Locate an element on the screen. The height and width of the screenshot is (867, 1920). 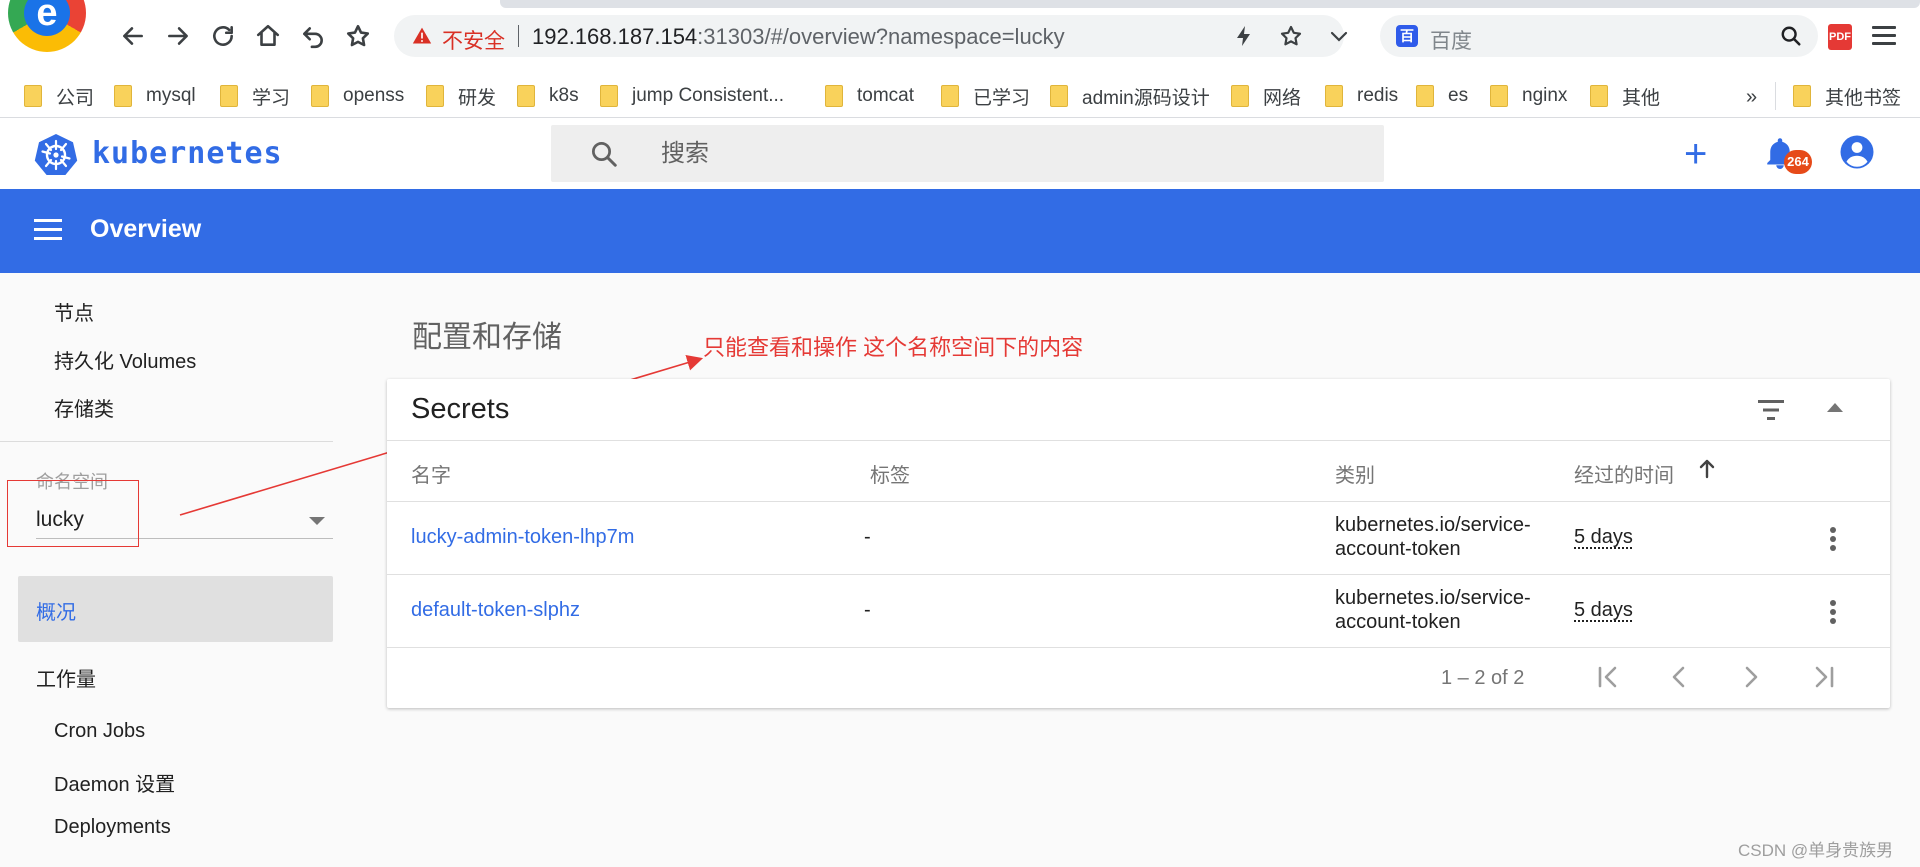
last-page-button is located at coordinates (1823, 677).